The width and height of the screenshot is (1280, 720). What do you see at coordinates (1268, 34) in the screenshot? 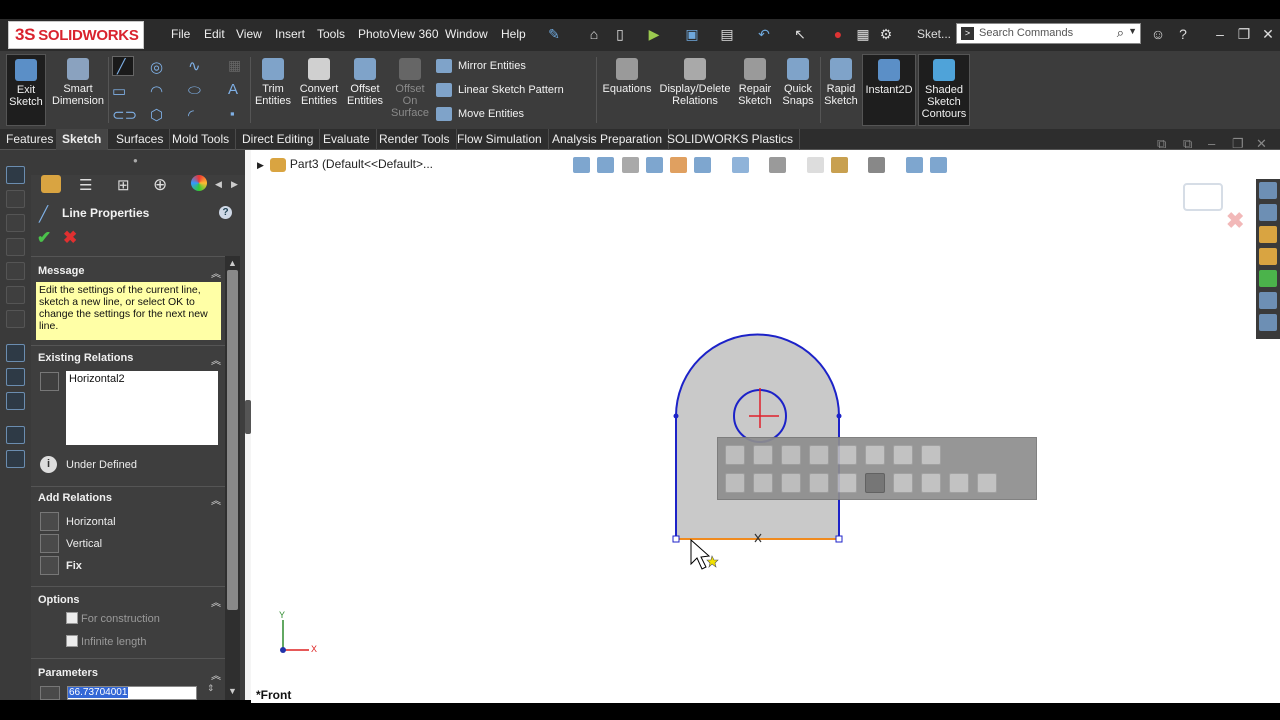
I see `close-icon: ✕` at bounding box center [1268, 34].